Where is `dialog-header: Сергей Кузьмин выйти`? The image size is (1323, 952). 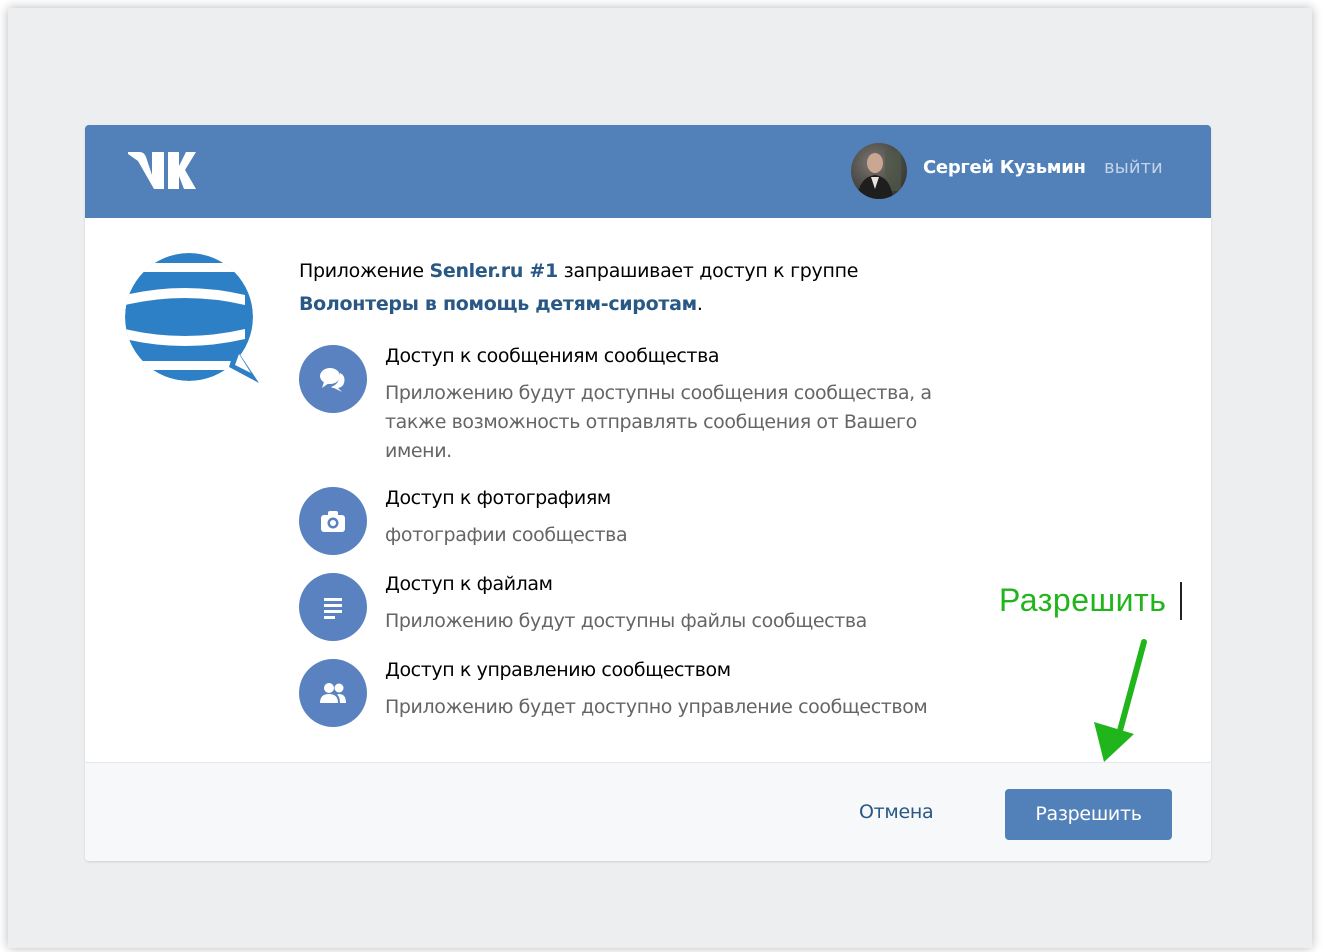 dialog-header: Сергей Кузьмин выйти is located at coordinates (648, 171).